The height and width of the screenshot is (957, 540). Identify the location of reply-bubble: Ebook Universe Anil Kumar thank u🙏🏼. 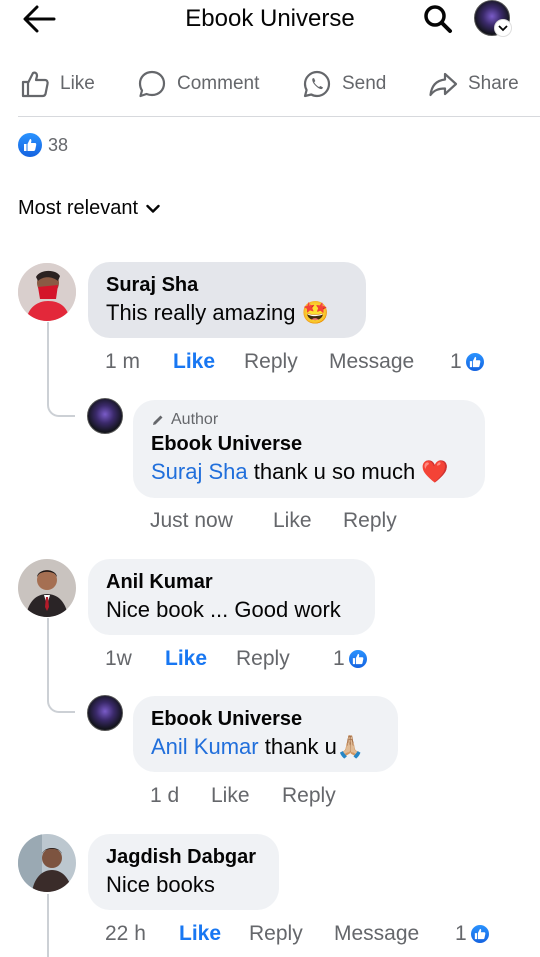
(265, 734).